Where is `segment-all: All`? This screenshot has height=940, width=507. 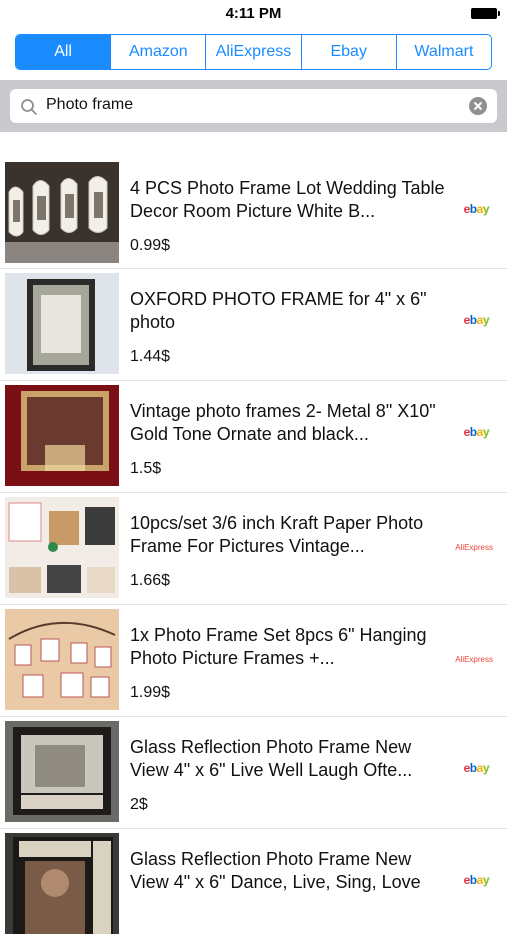 segment-all: All is located at coordinates (63, 52).